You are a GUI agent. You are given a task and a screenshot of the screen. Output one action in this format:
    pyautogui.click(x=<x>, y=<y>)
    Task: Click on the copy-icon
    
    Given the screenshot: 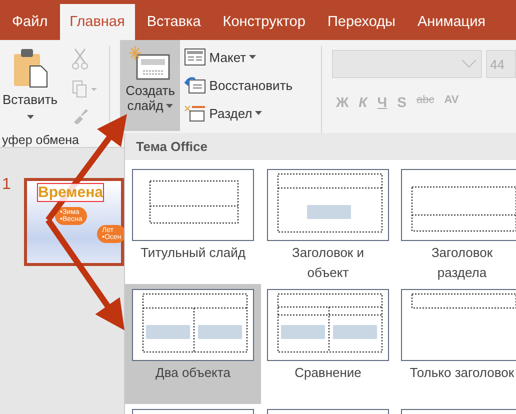 What is the action you would take?
    pyautogui.click(x=85, y=89)
    